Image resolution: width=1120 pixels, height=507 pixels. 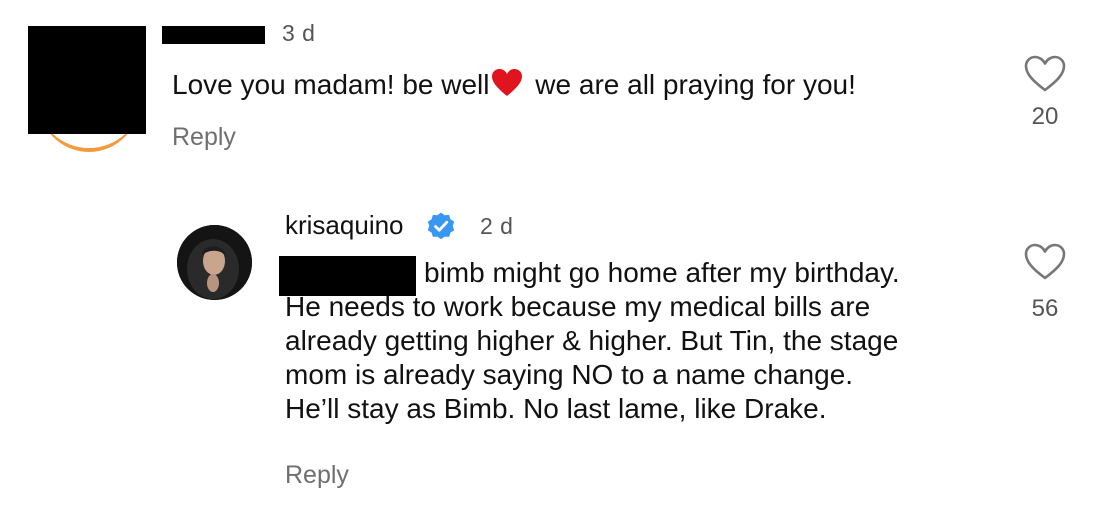 What do you see at coordinates (299, 33) in the screenshot?
I see `comment-timestamp: 3 d` at bounding box center [299, 33].